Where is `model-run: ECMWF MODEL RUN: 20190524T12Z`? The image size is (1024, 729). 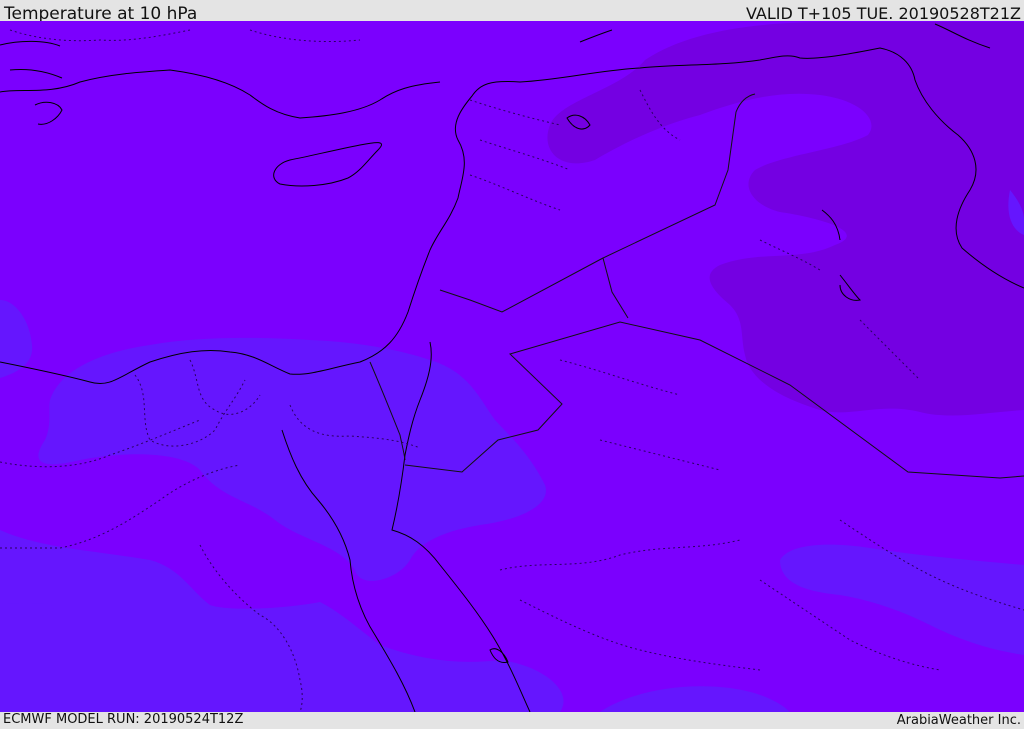
model-run: ECMWF MODEL RUN: 20190524T12Z is located at coordinates (123, 719).